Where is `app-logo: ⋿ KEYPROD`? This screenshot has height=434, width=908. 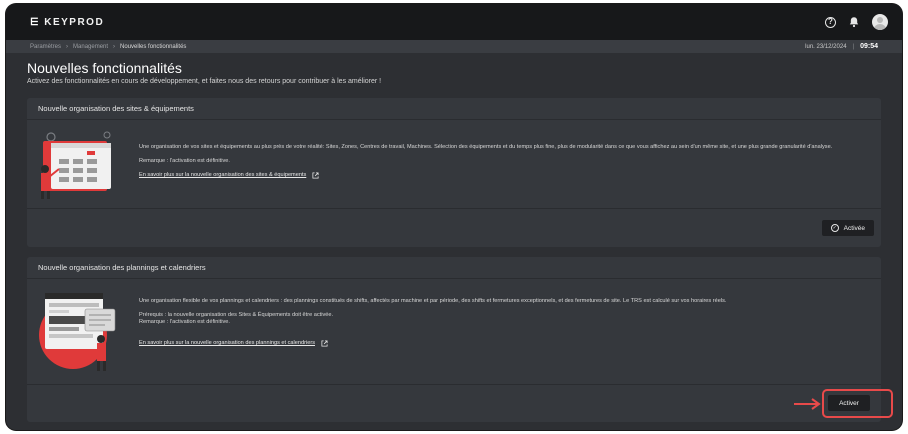
app-logo: ⋿ KEYPROD is located at coordinates (67, 22).